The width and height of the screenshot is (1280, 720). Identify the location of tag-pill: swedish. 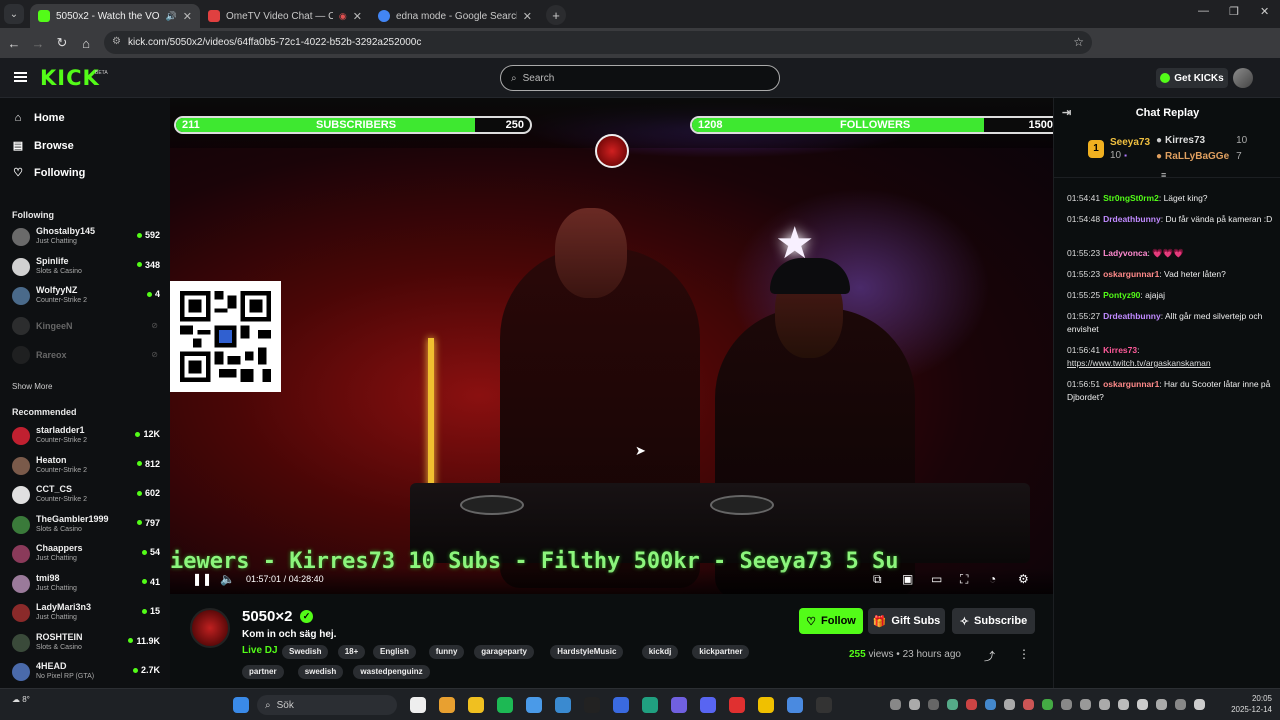
(320, 672).